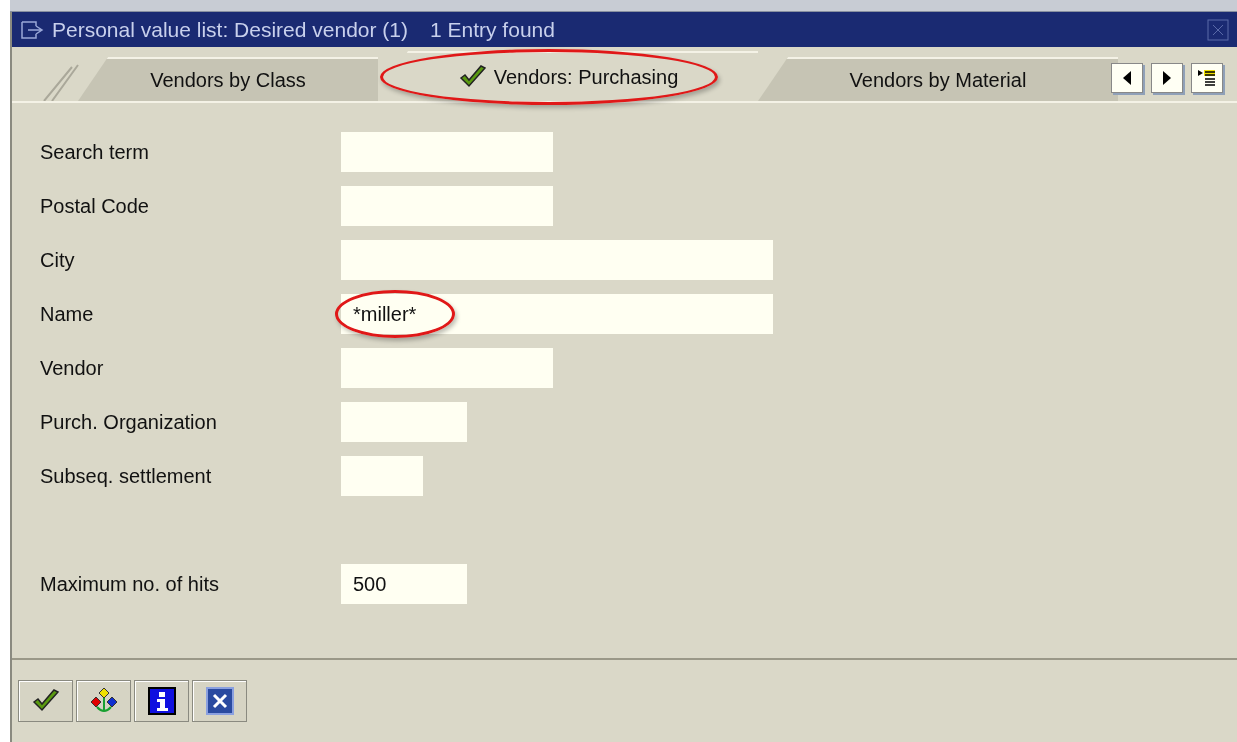 The image size is (1237, 742). Describe the element at coordinates (557, 314) in the screenshot. I see `input-field: *miller*` at that location.